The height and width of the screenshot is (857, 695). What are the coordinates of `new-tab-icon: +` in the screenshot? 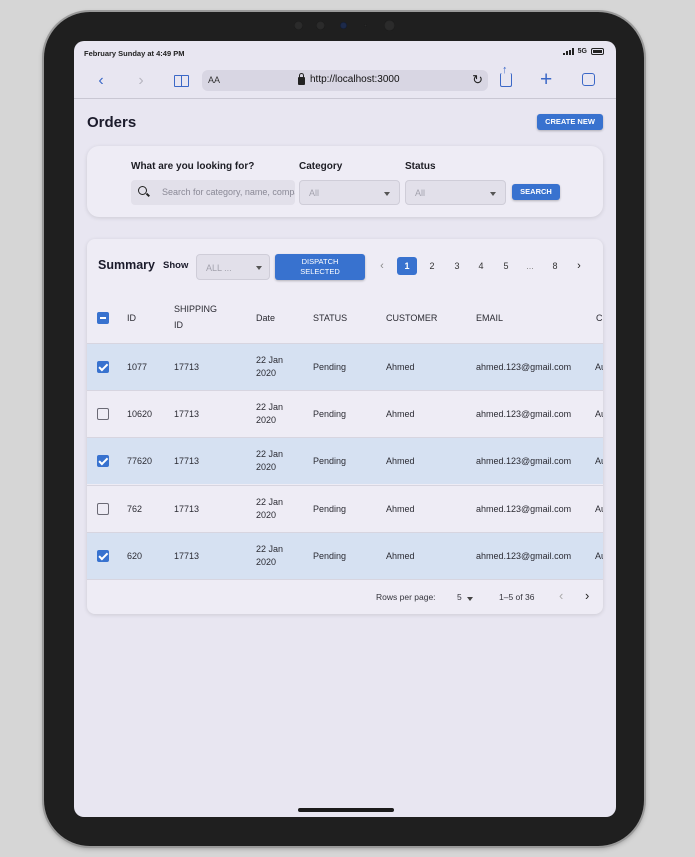 It's located at (546, 80).